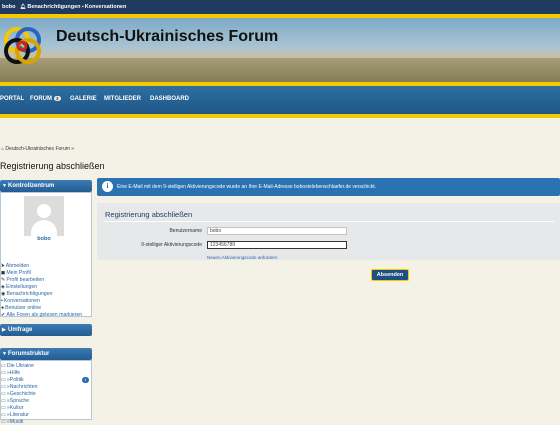 This screenshot has width=560, height=425. Describe the element at coordinates (20, 301) in the screenshot. I see `sidebar-item-conversations: ▪Konversationen` at that location.